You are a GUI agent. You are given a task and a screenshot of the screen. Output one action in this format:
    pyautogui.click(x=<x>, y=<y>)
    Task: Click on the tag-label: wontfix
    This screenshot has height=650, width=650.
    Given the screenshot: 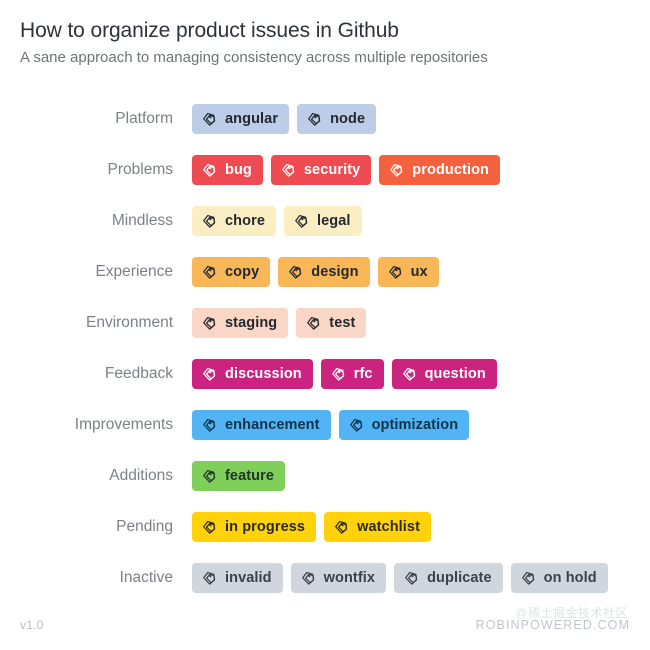 What is the action you would take?
    pyautogui.click(x=349, y=578)
    